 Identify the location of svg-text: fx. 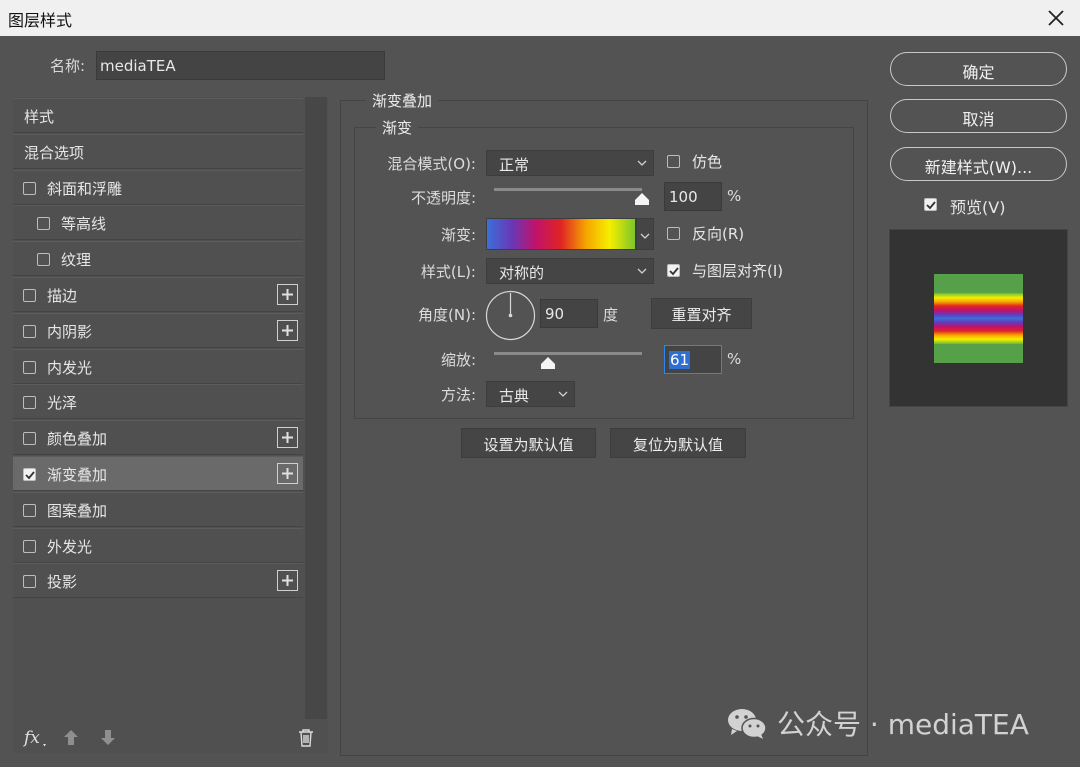
(31, 738).